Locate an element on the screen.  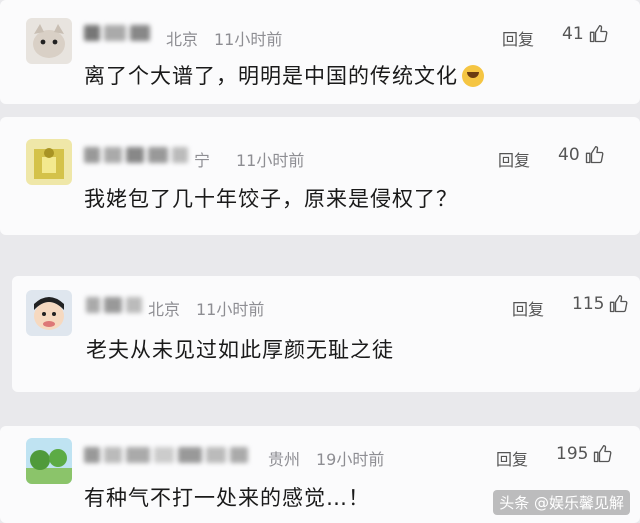
laughing-crying-emoji-icon is located at coordinates (473, 76).